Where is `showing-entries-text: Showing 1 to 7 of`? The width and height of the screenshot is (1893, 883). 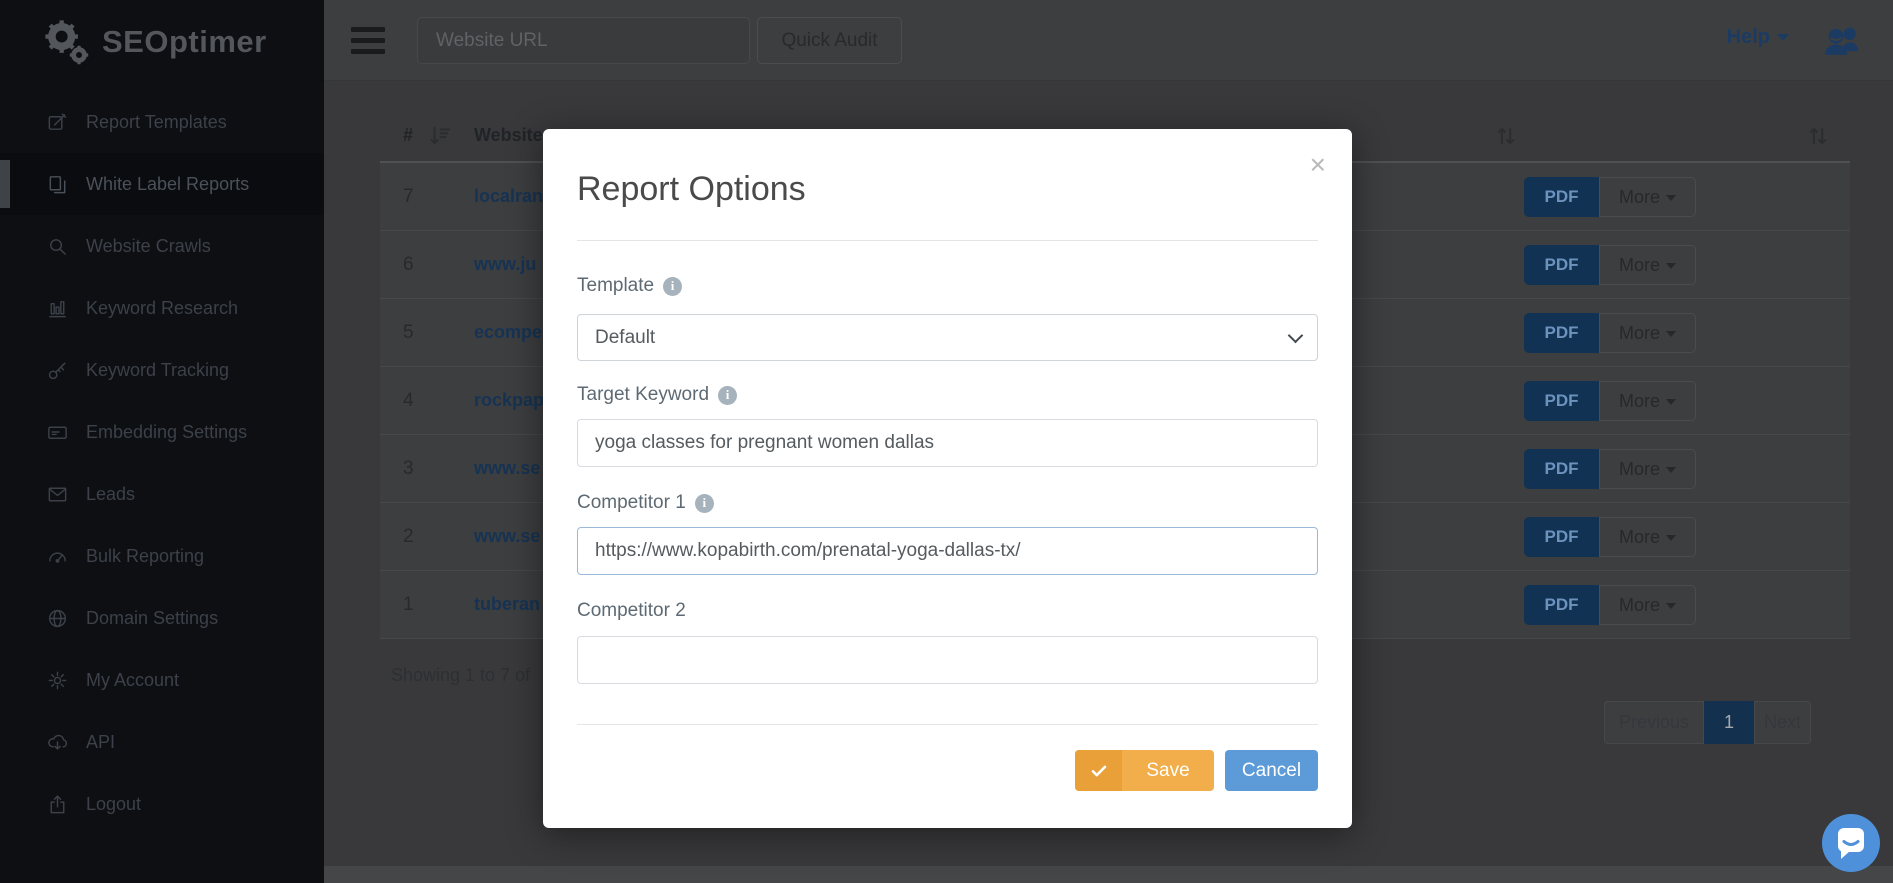
showing-entries-text: Showing 1 to 7 of is located at coordinates (461, 675).